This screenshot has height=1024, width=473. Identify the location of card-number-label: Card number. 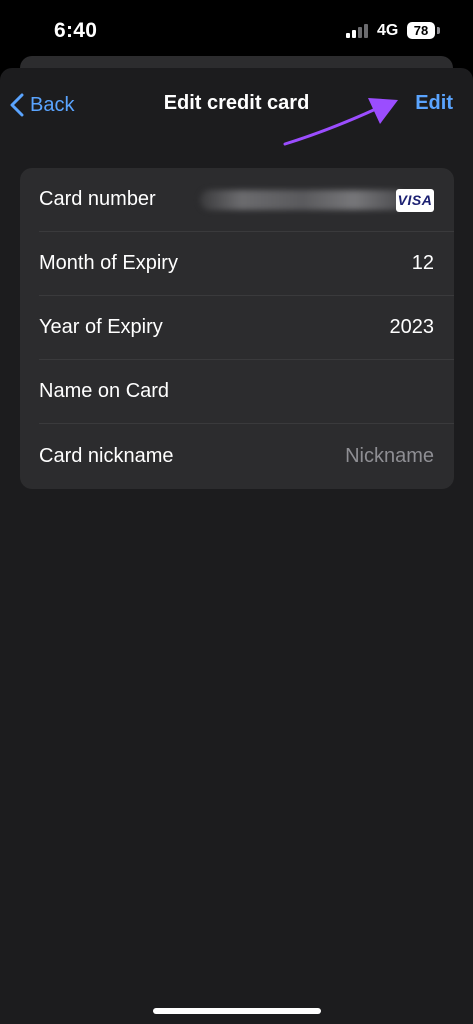
(97, 199).